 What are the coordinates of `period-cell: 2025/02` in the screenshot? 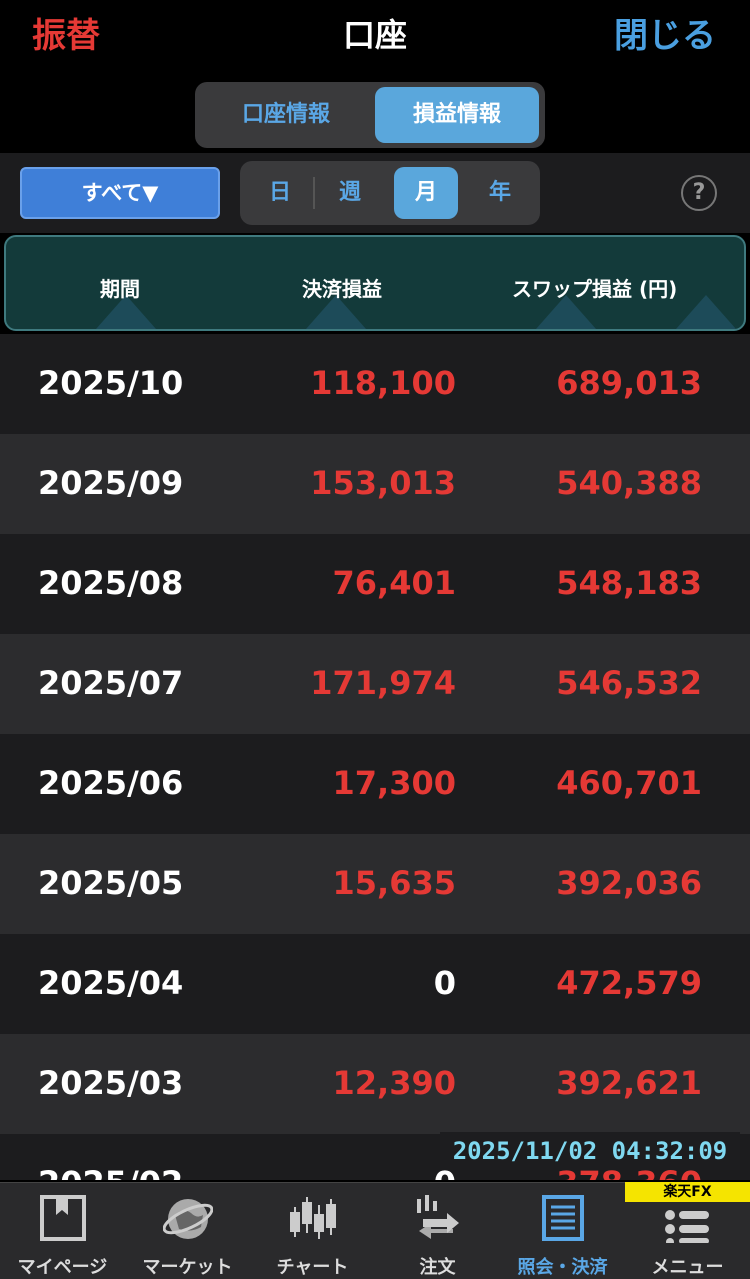 It's located at (110, 1172).